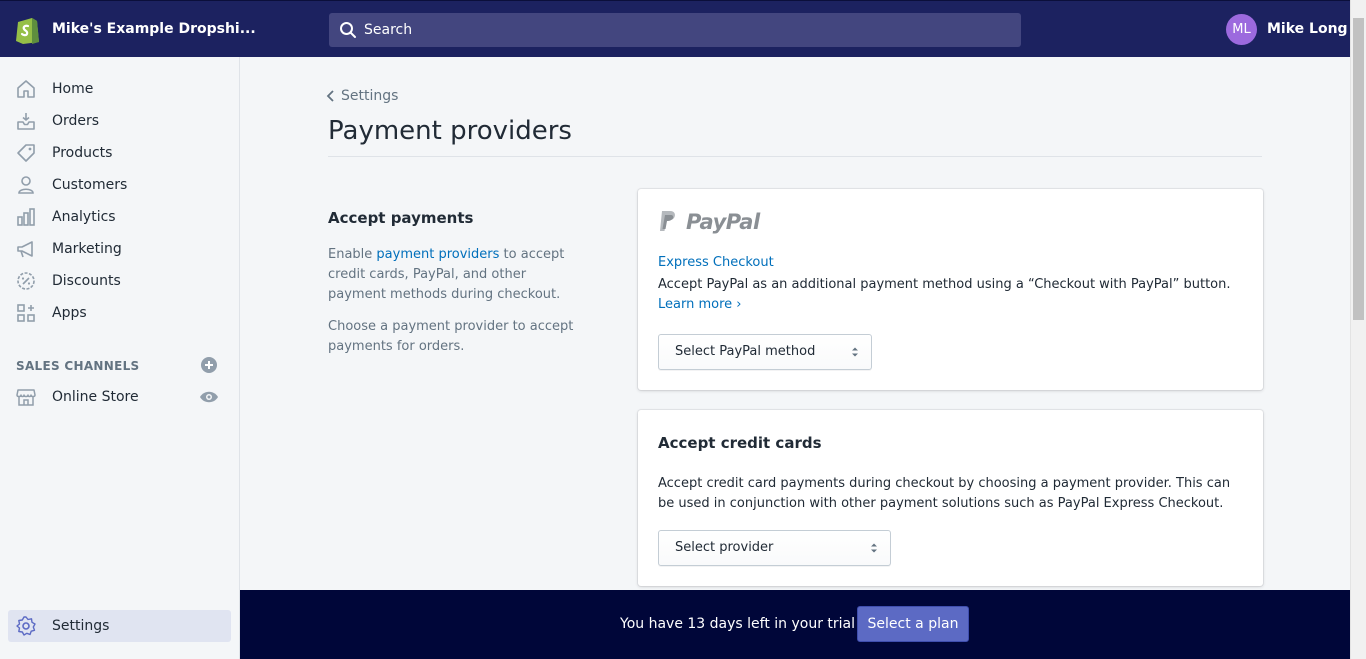  I want to click on breadcrumb: Settings, so click(362, 96).